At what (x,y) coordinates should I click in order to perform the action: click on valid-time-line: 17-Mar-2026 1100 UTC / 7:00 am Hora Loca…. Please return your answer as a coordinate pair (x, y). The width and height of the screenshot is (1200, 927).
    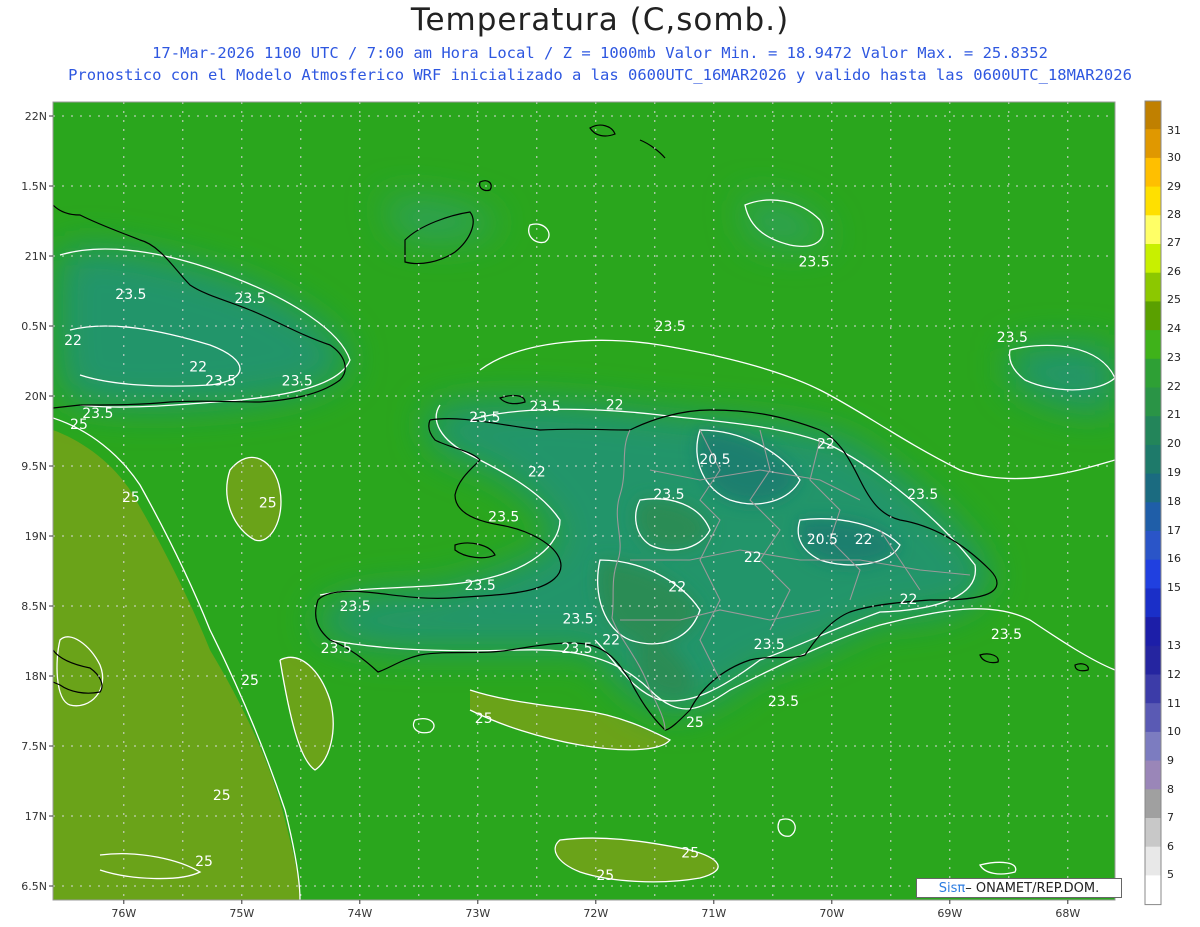
    Looking at the image, I should click on (600, 53).